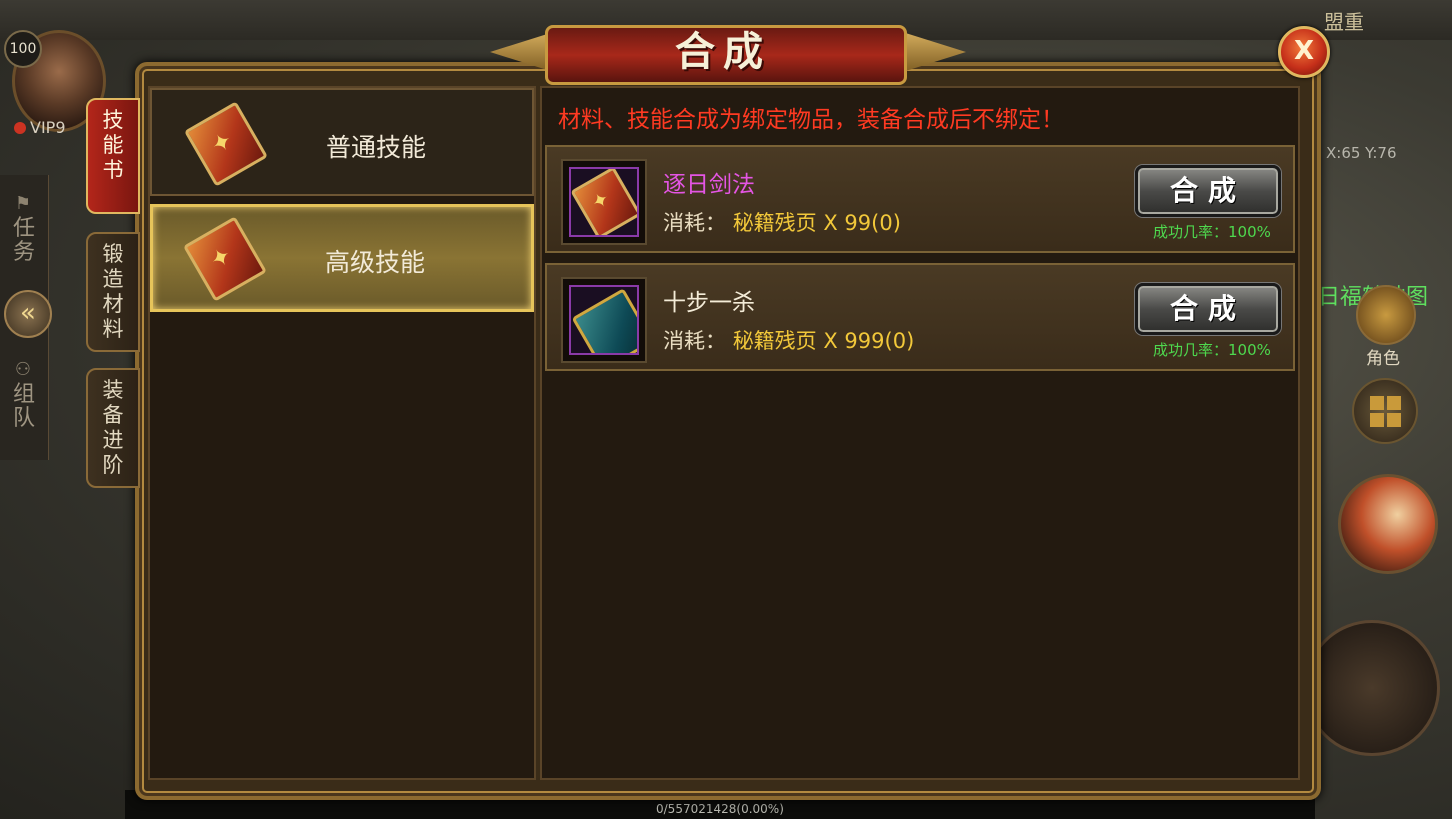  What do you see at coordinates (23, 240) in the screenshot?
I see `task-label: 任务` at bounding box center [23, 240].